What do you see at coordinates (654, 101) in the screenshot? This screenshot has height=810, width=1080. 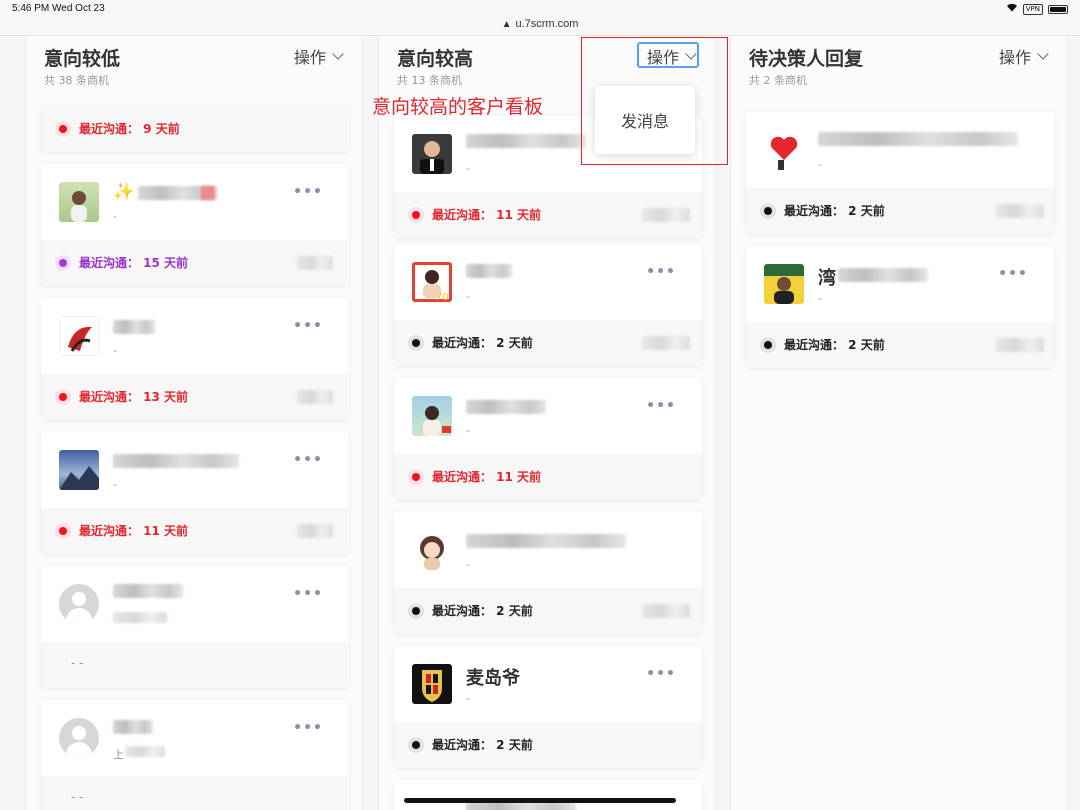 I see `annotation-highlight-box` at bounding box center [654, 101].